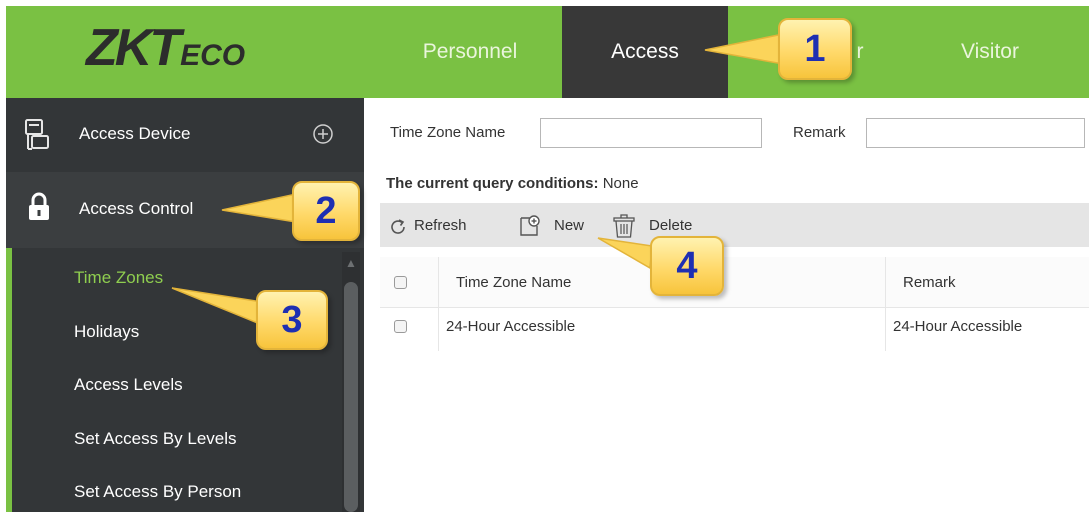 The height and width of the screenshot is (512, 1089). What do you see at coordinates (292, 320) in the screenshot?
I see `callout-3: 3` at bounding box center [292, 320].